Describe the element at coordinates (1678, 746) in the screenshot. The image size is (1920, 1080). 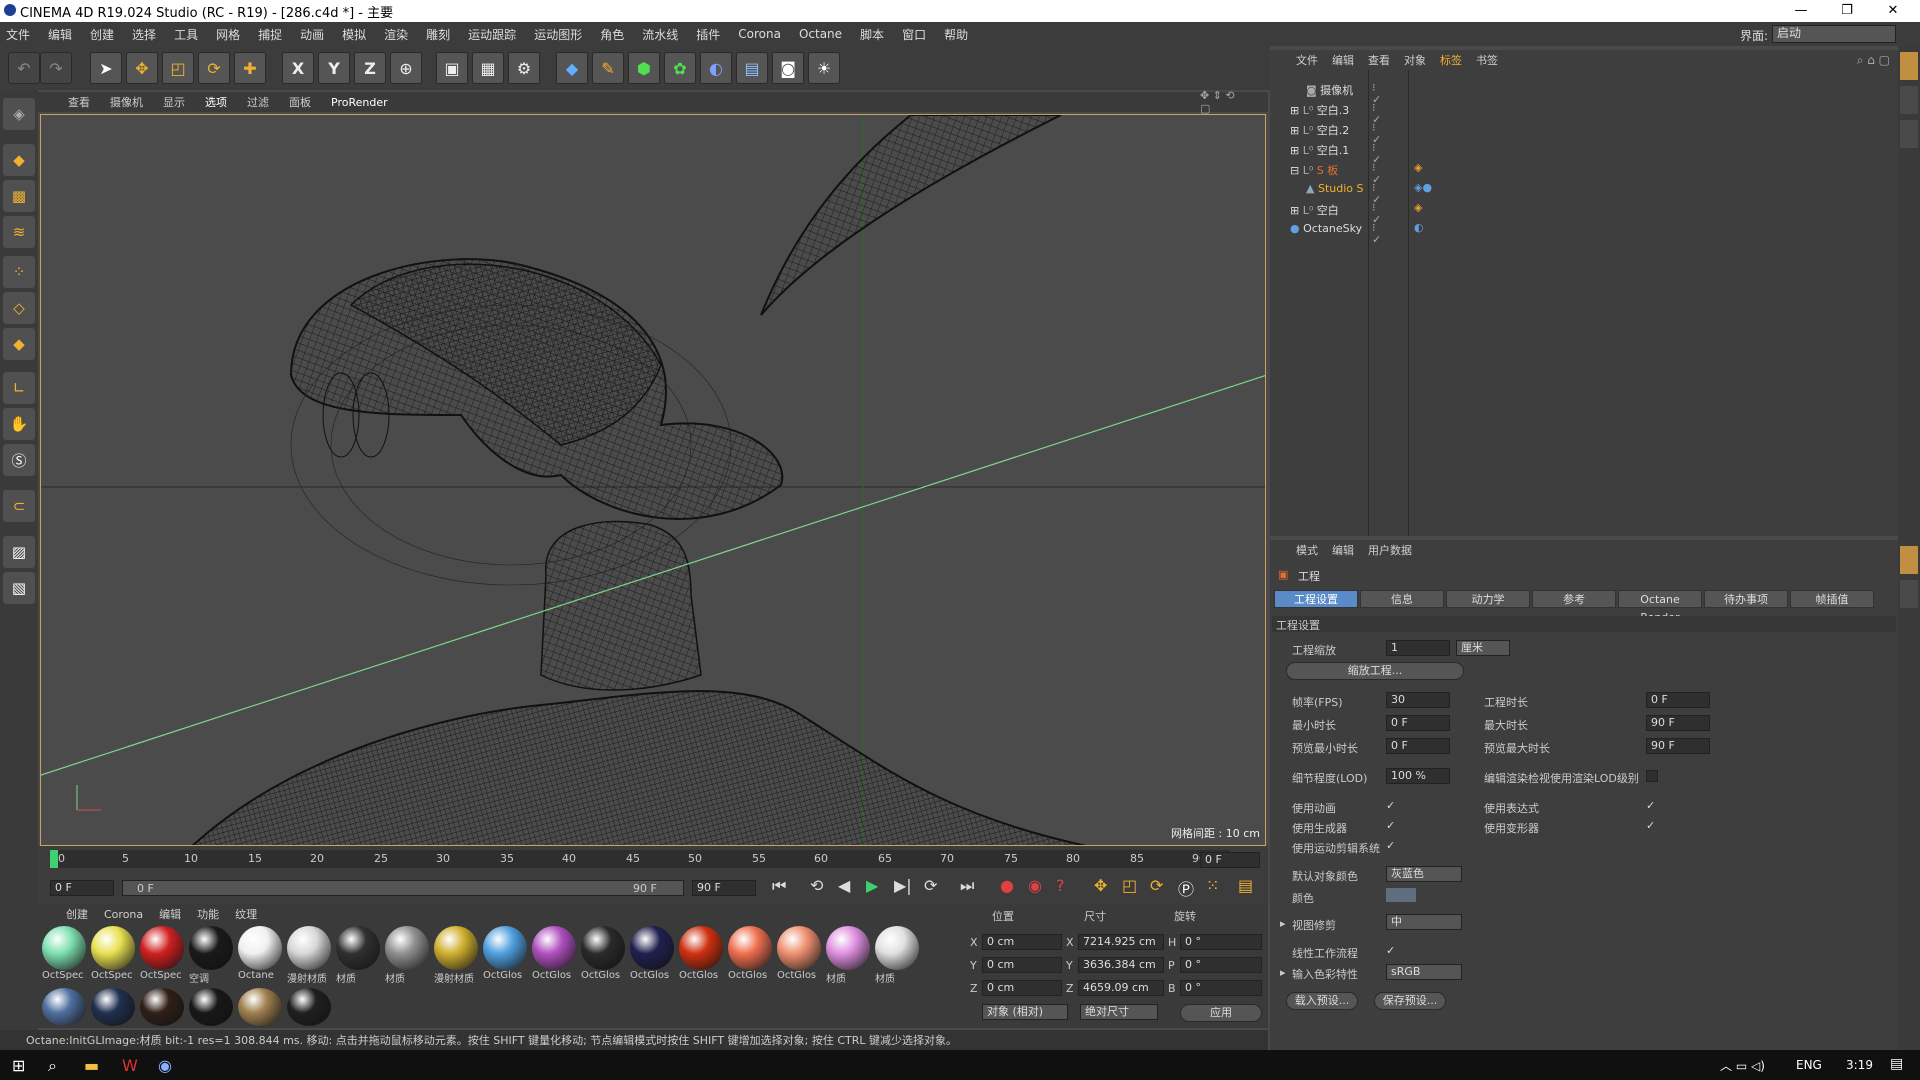
I see `preview-max-field: 90 F` at that location.